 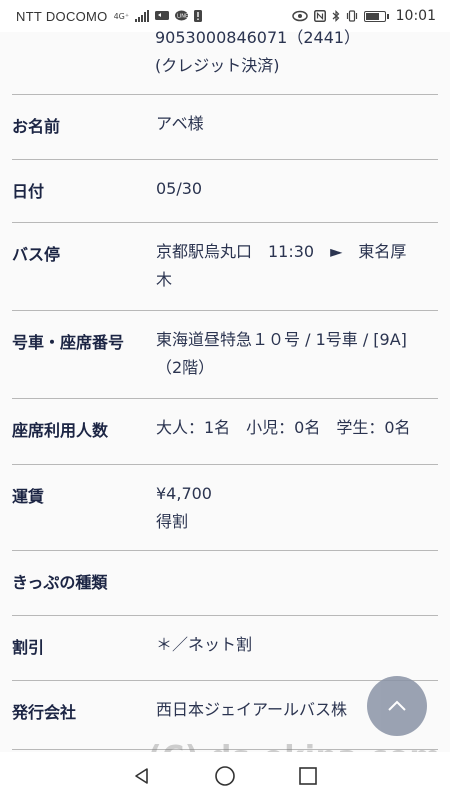 I want to click on detail-value: ＊／ネット割, so click(x=297, y=645).